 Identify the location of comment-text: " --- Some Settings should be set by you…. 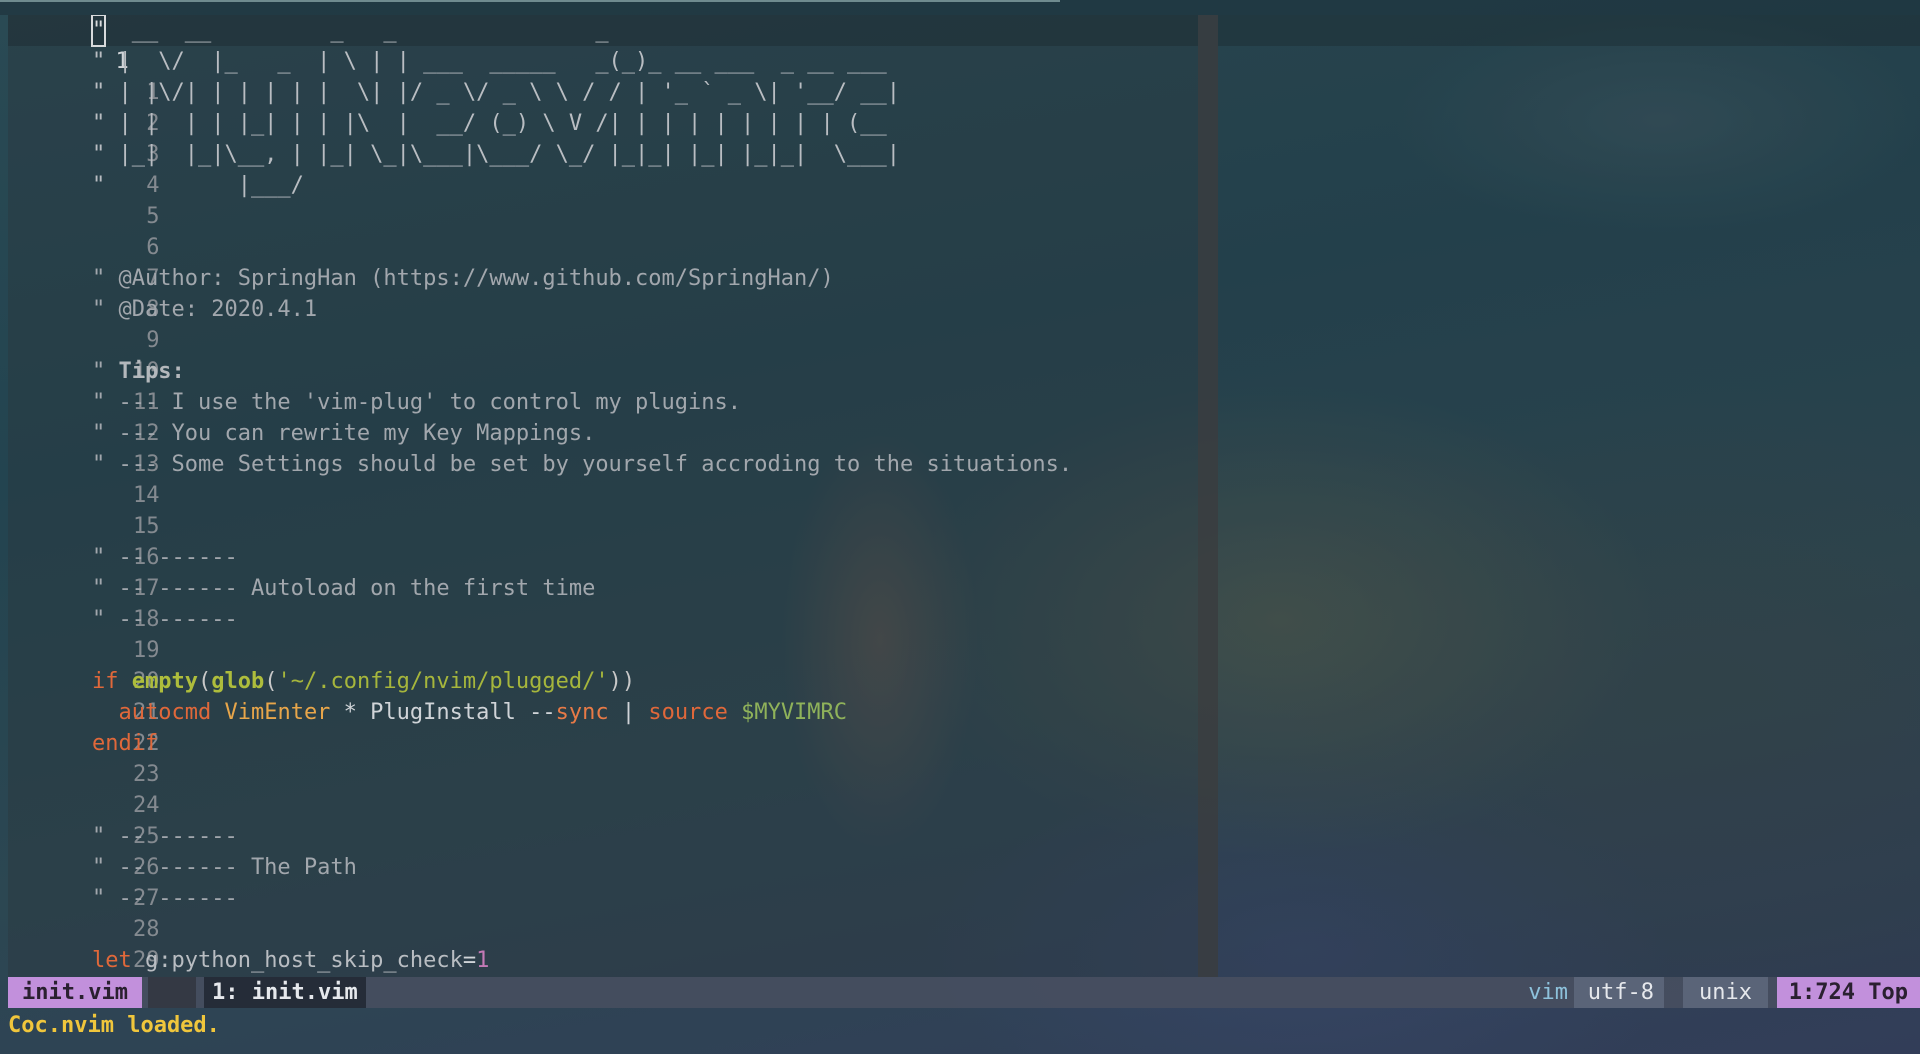
(582, 464).